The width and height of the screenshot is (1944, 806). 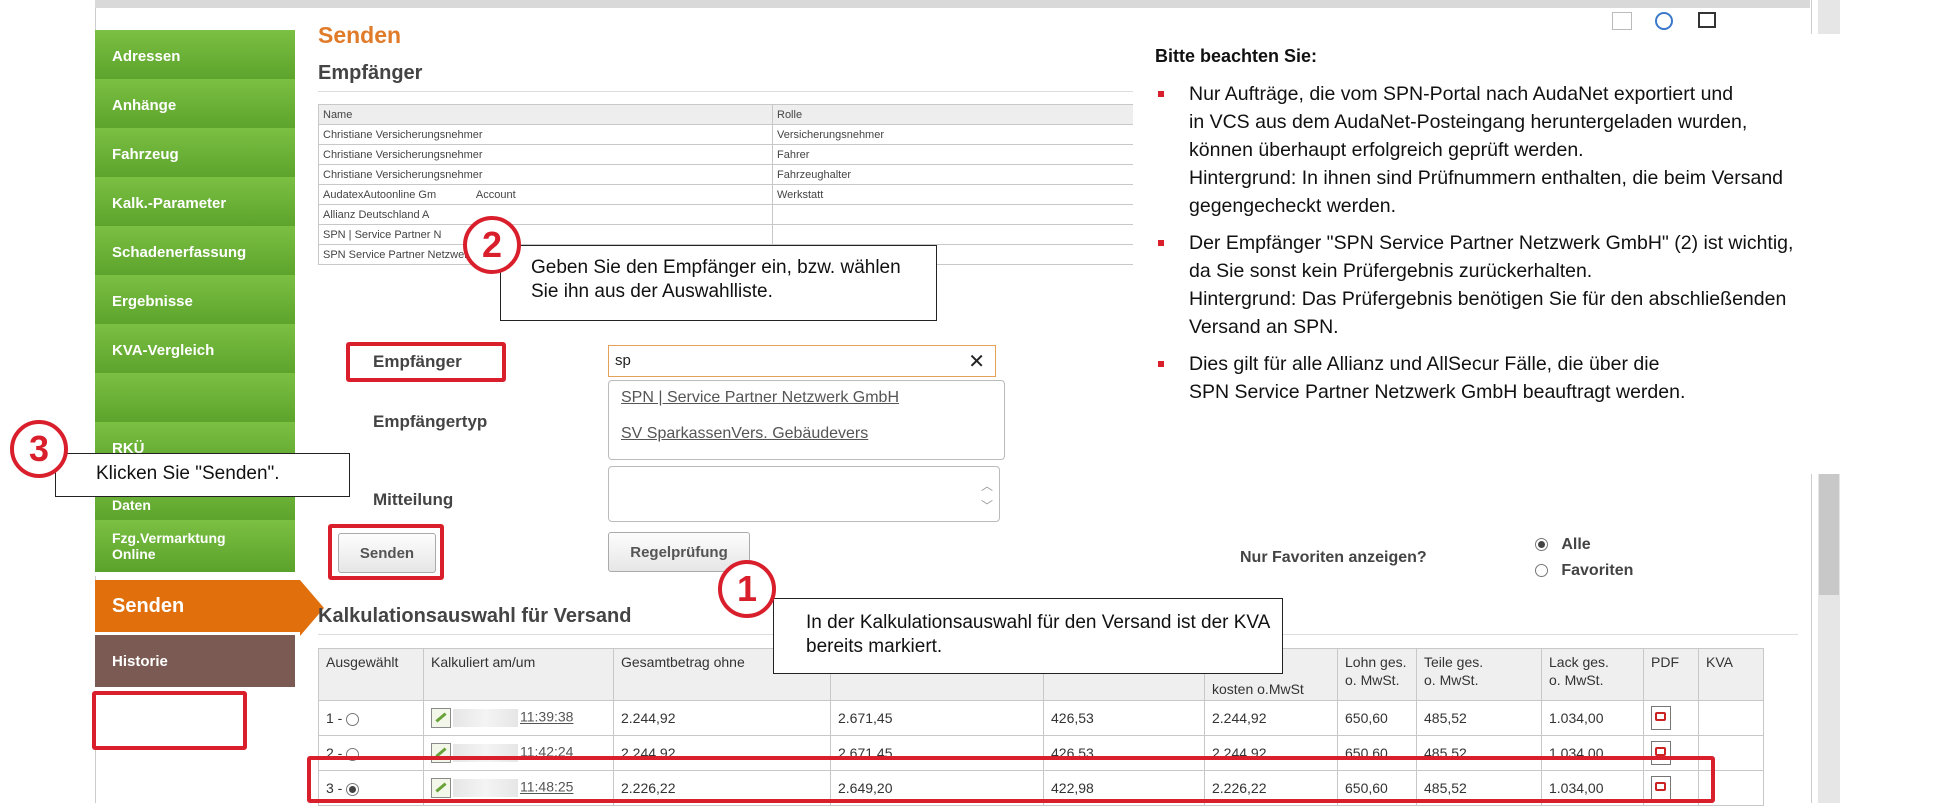 I want to click on cell, so click(x=1671, y=718).